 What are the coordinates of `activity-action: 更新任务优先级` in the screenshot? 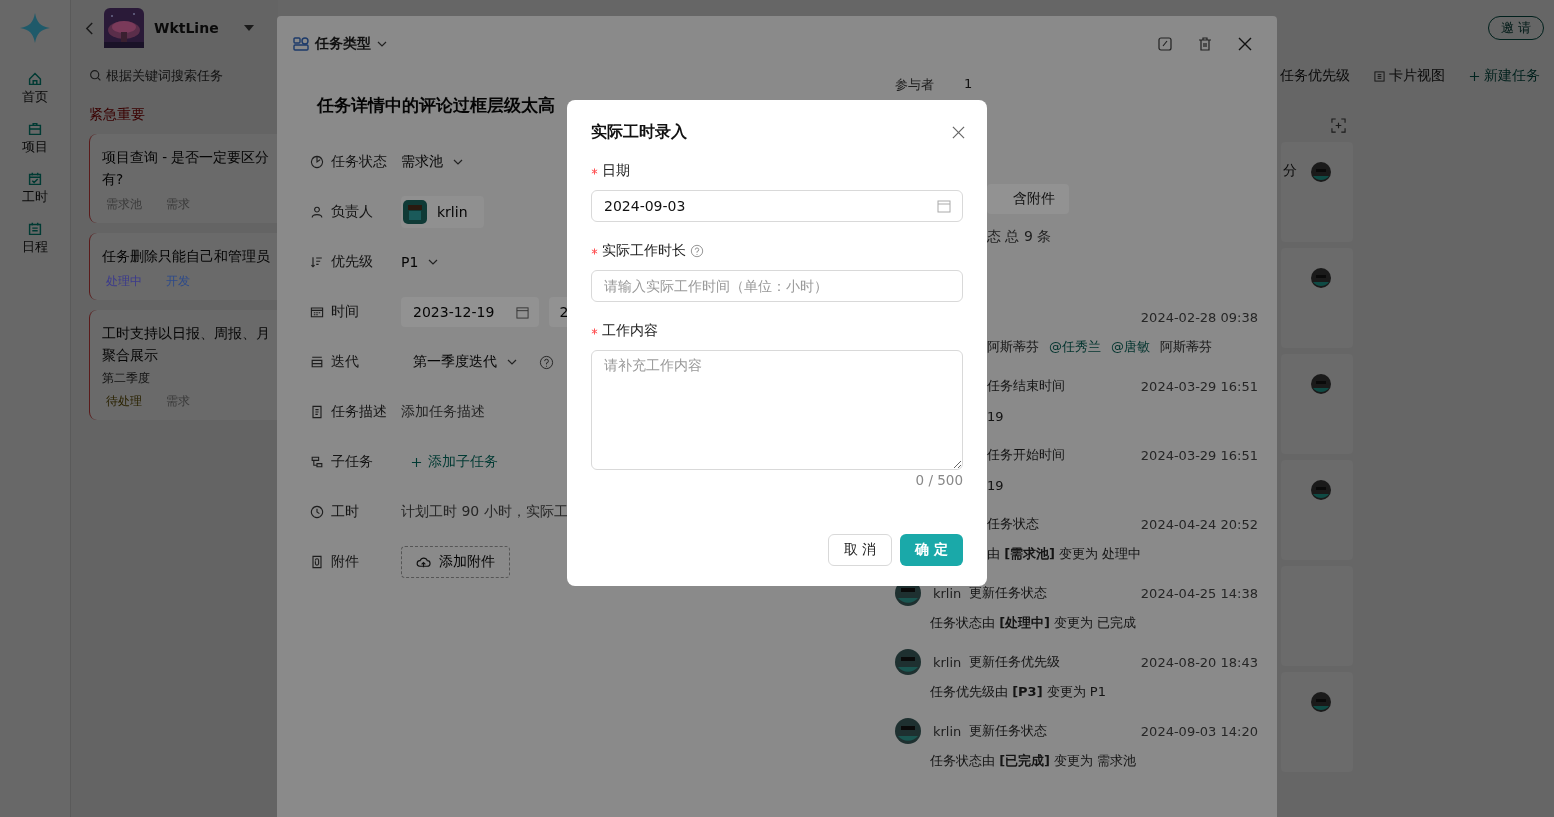 It's located at (1015, 662).